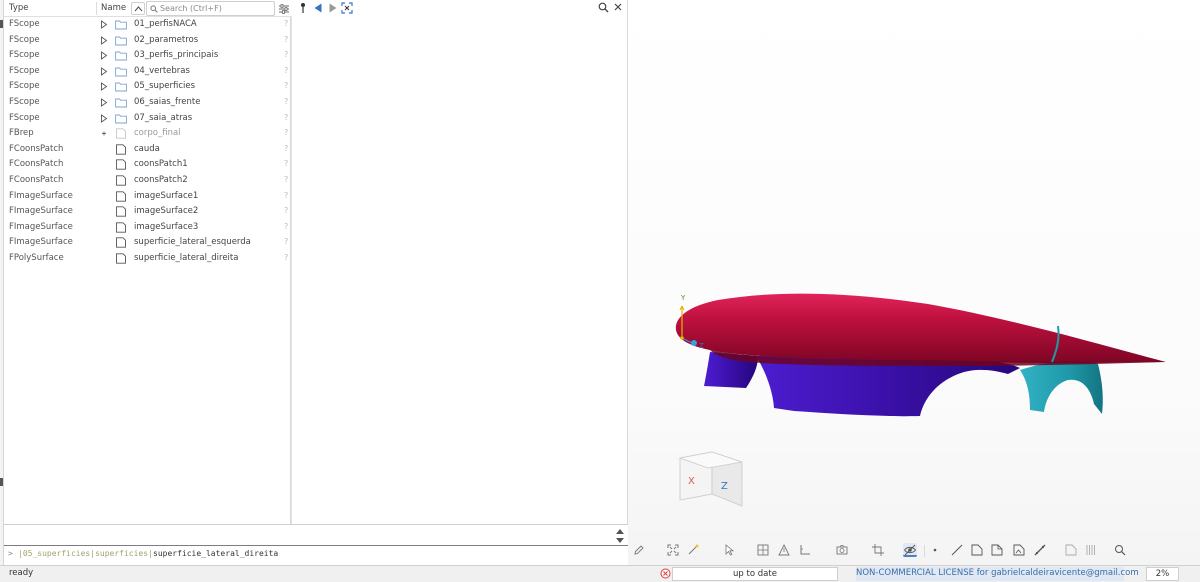 Image resolution: width=1200 pixels, height=582 pixels. I want to click on tree-row: FImageSurface imageSurface1 ?, so click(147, 197).